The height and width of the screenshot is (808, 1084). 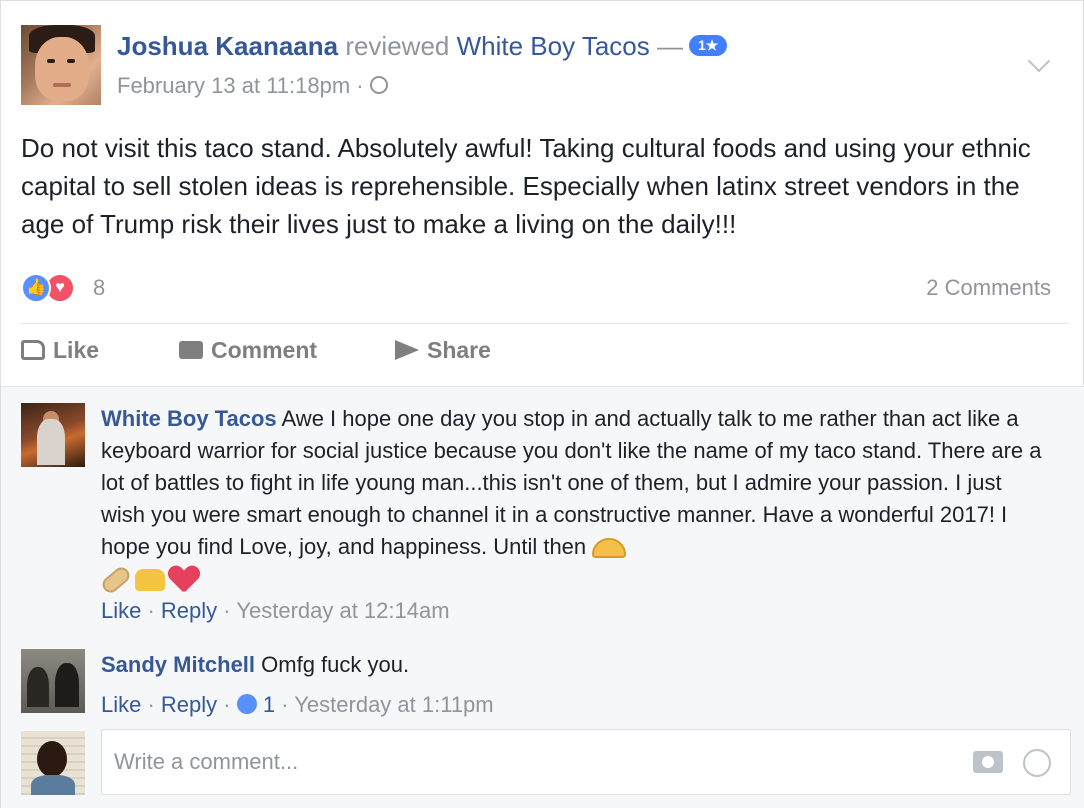 I want to click on comment-timestamp: Yesterday at 12:14am, so click(x=342, y=610).